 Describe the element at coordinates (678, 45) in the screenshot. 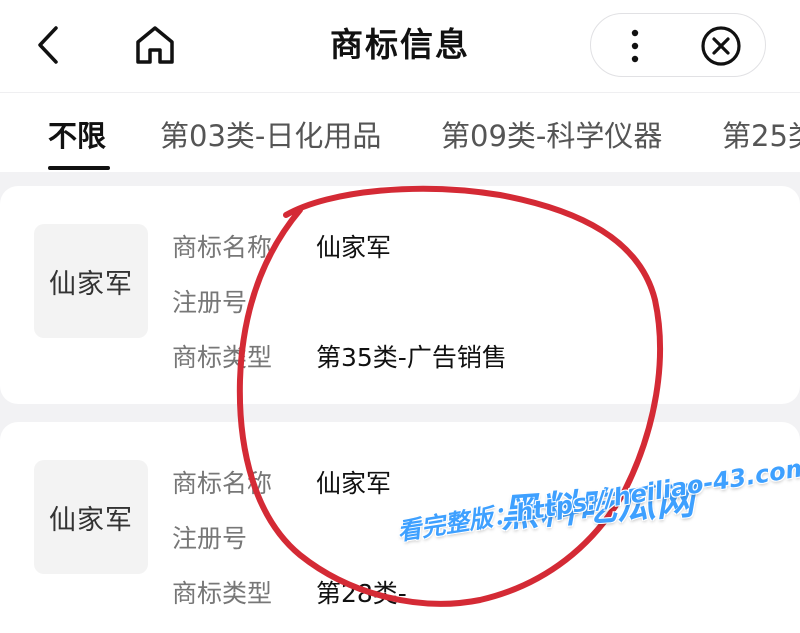

I see `mini-program-capsule` at that location.